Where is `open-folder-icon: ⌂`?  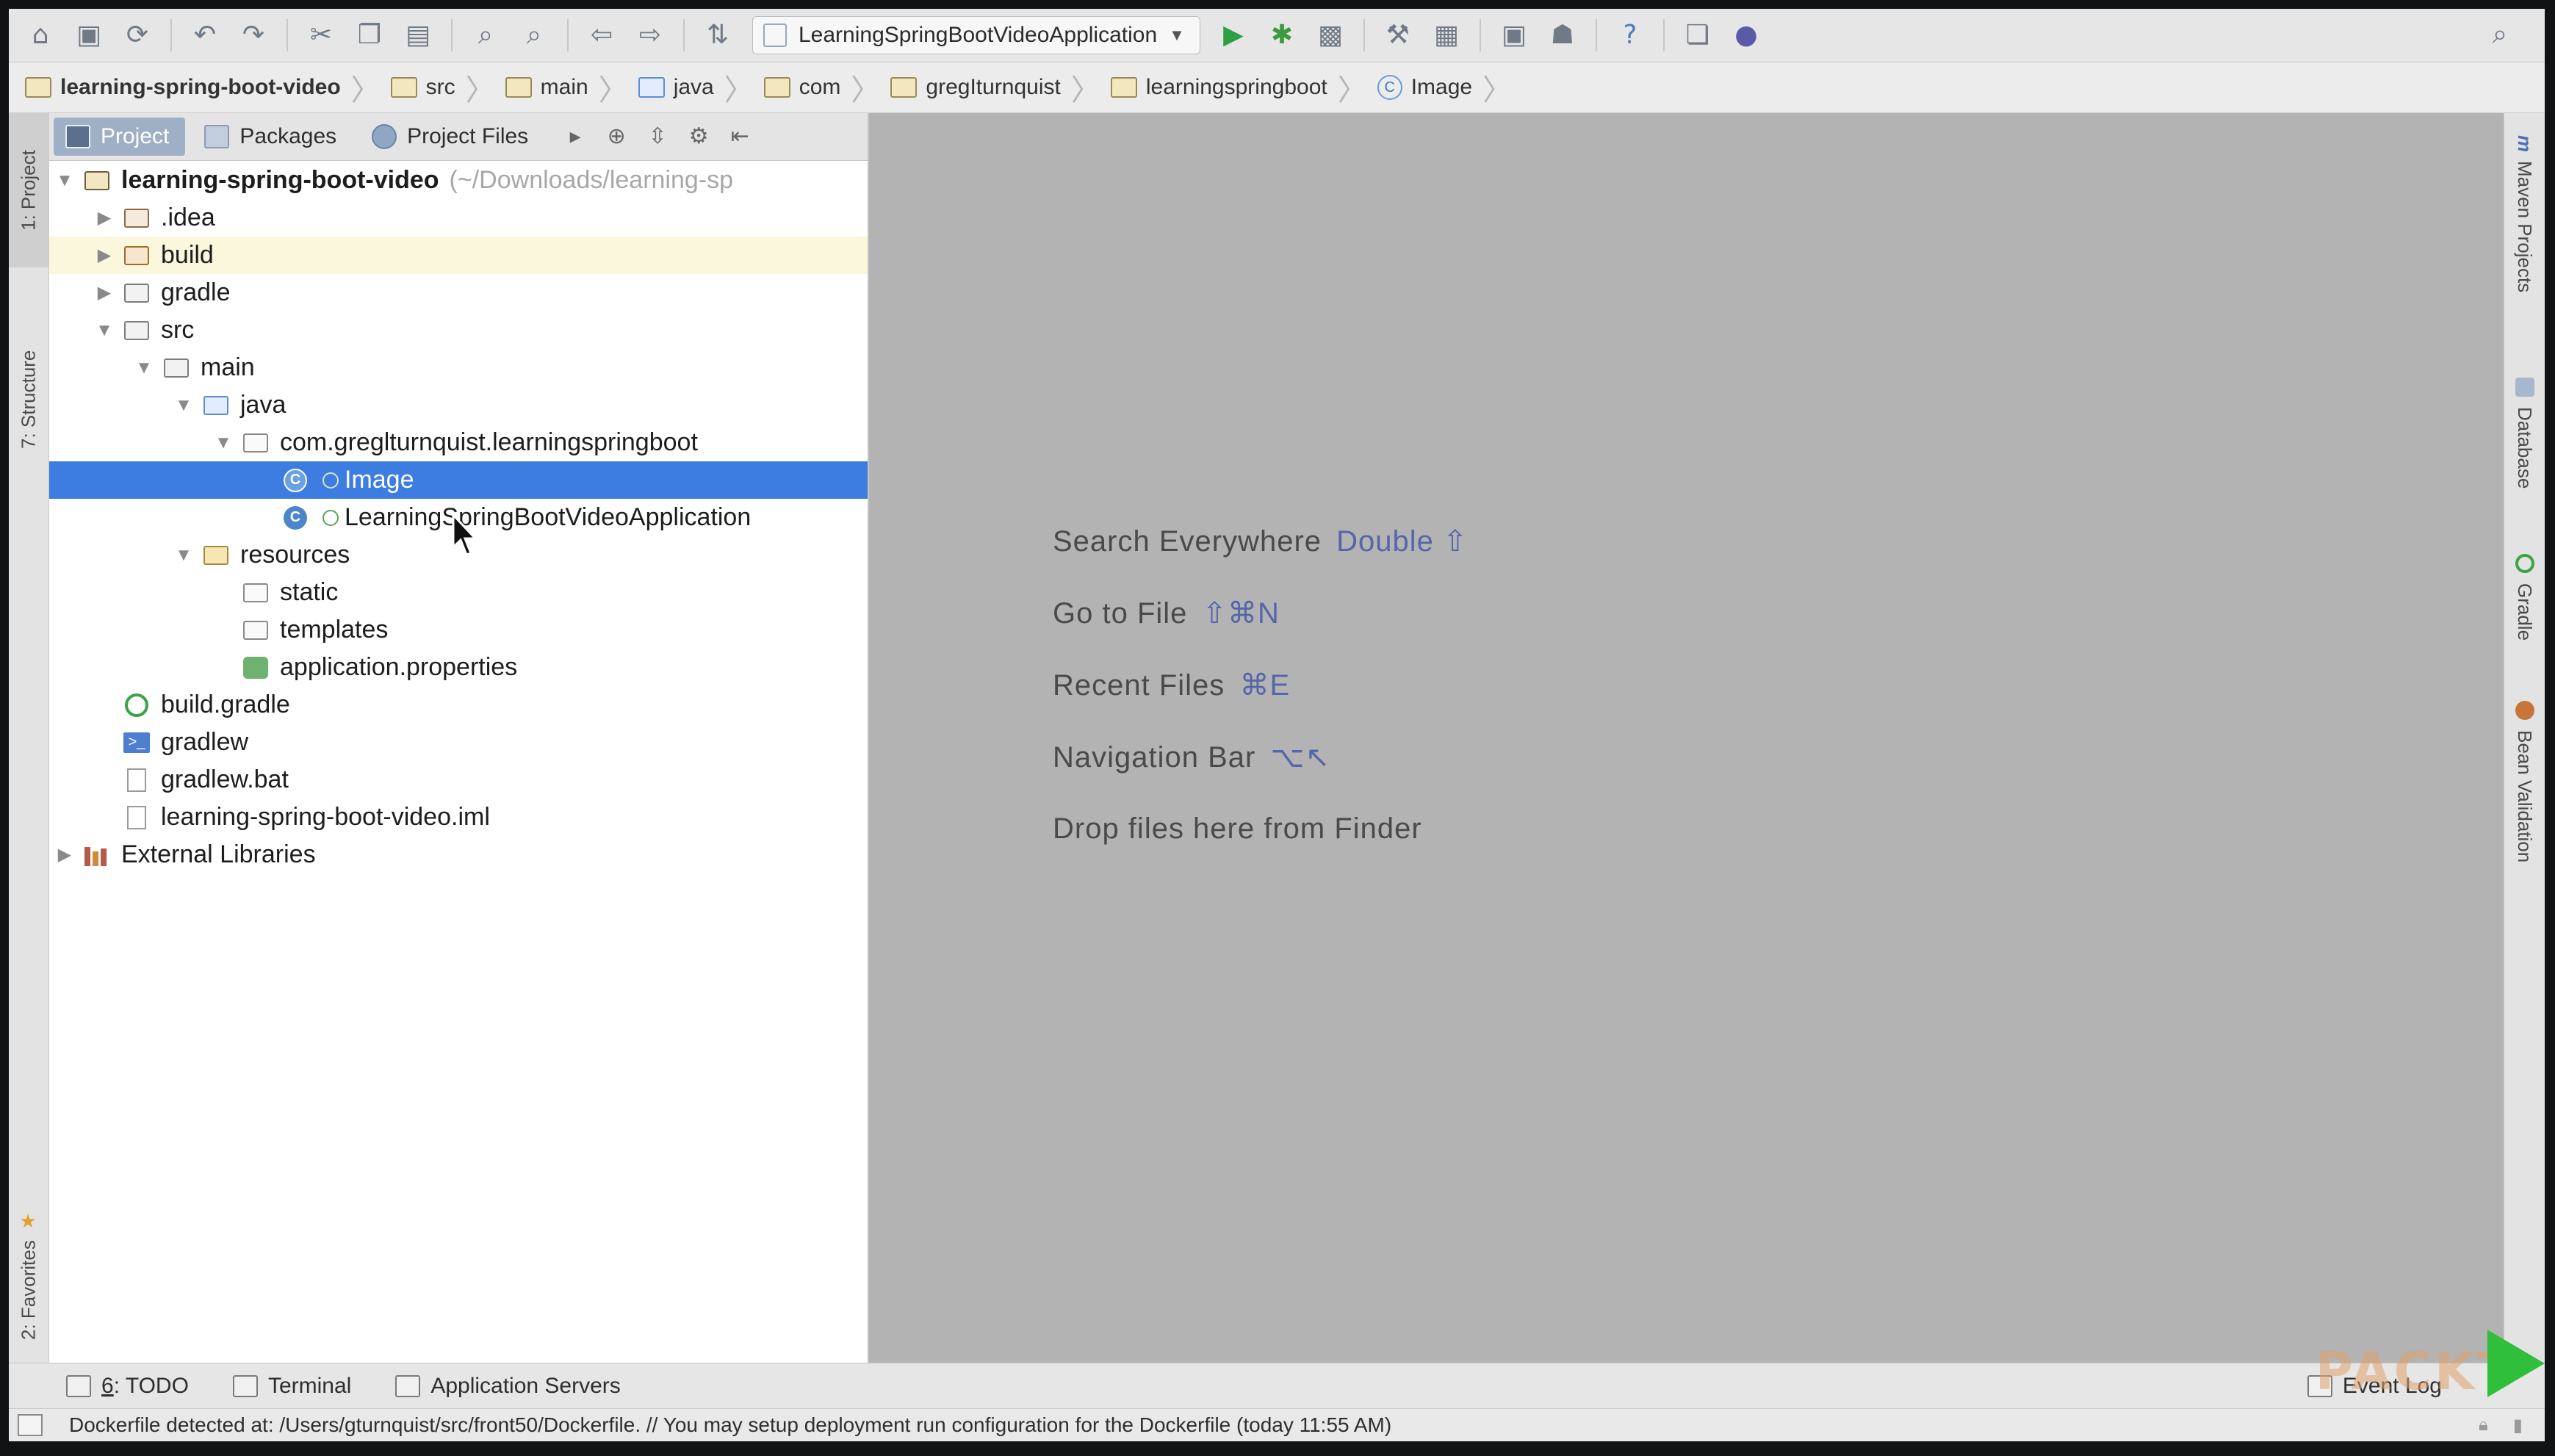 open-folder-icon: ⌂ is located at coordinates (40, 35).